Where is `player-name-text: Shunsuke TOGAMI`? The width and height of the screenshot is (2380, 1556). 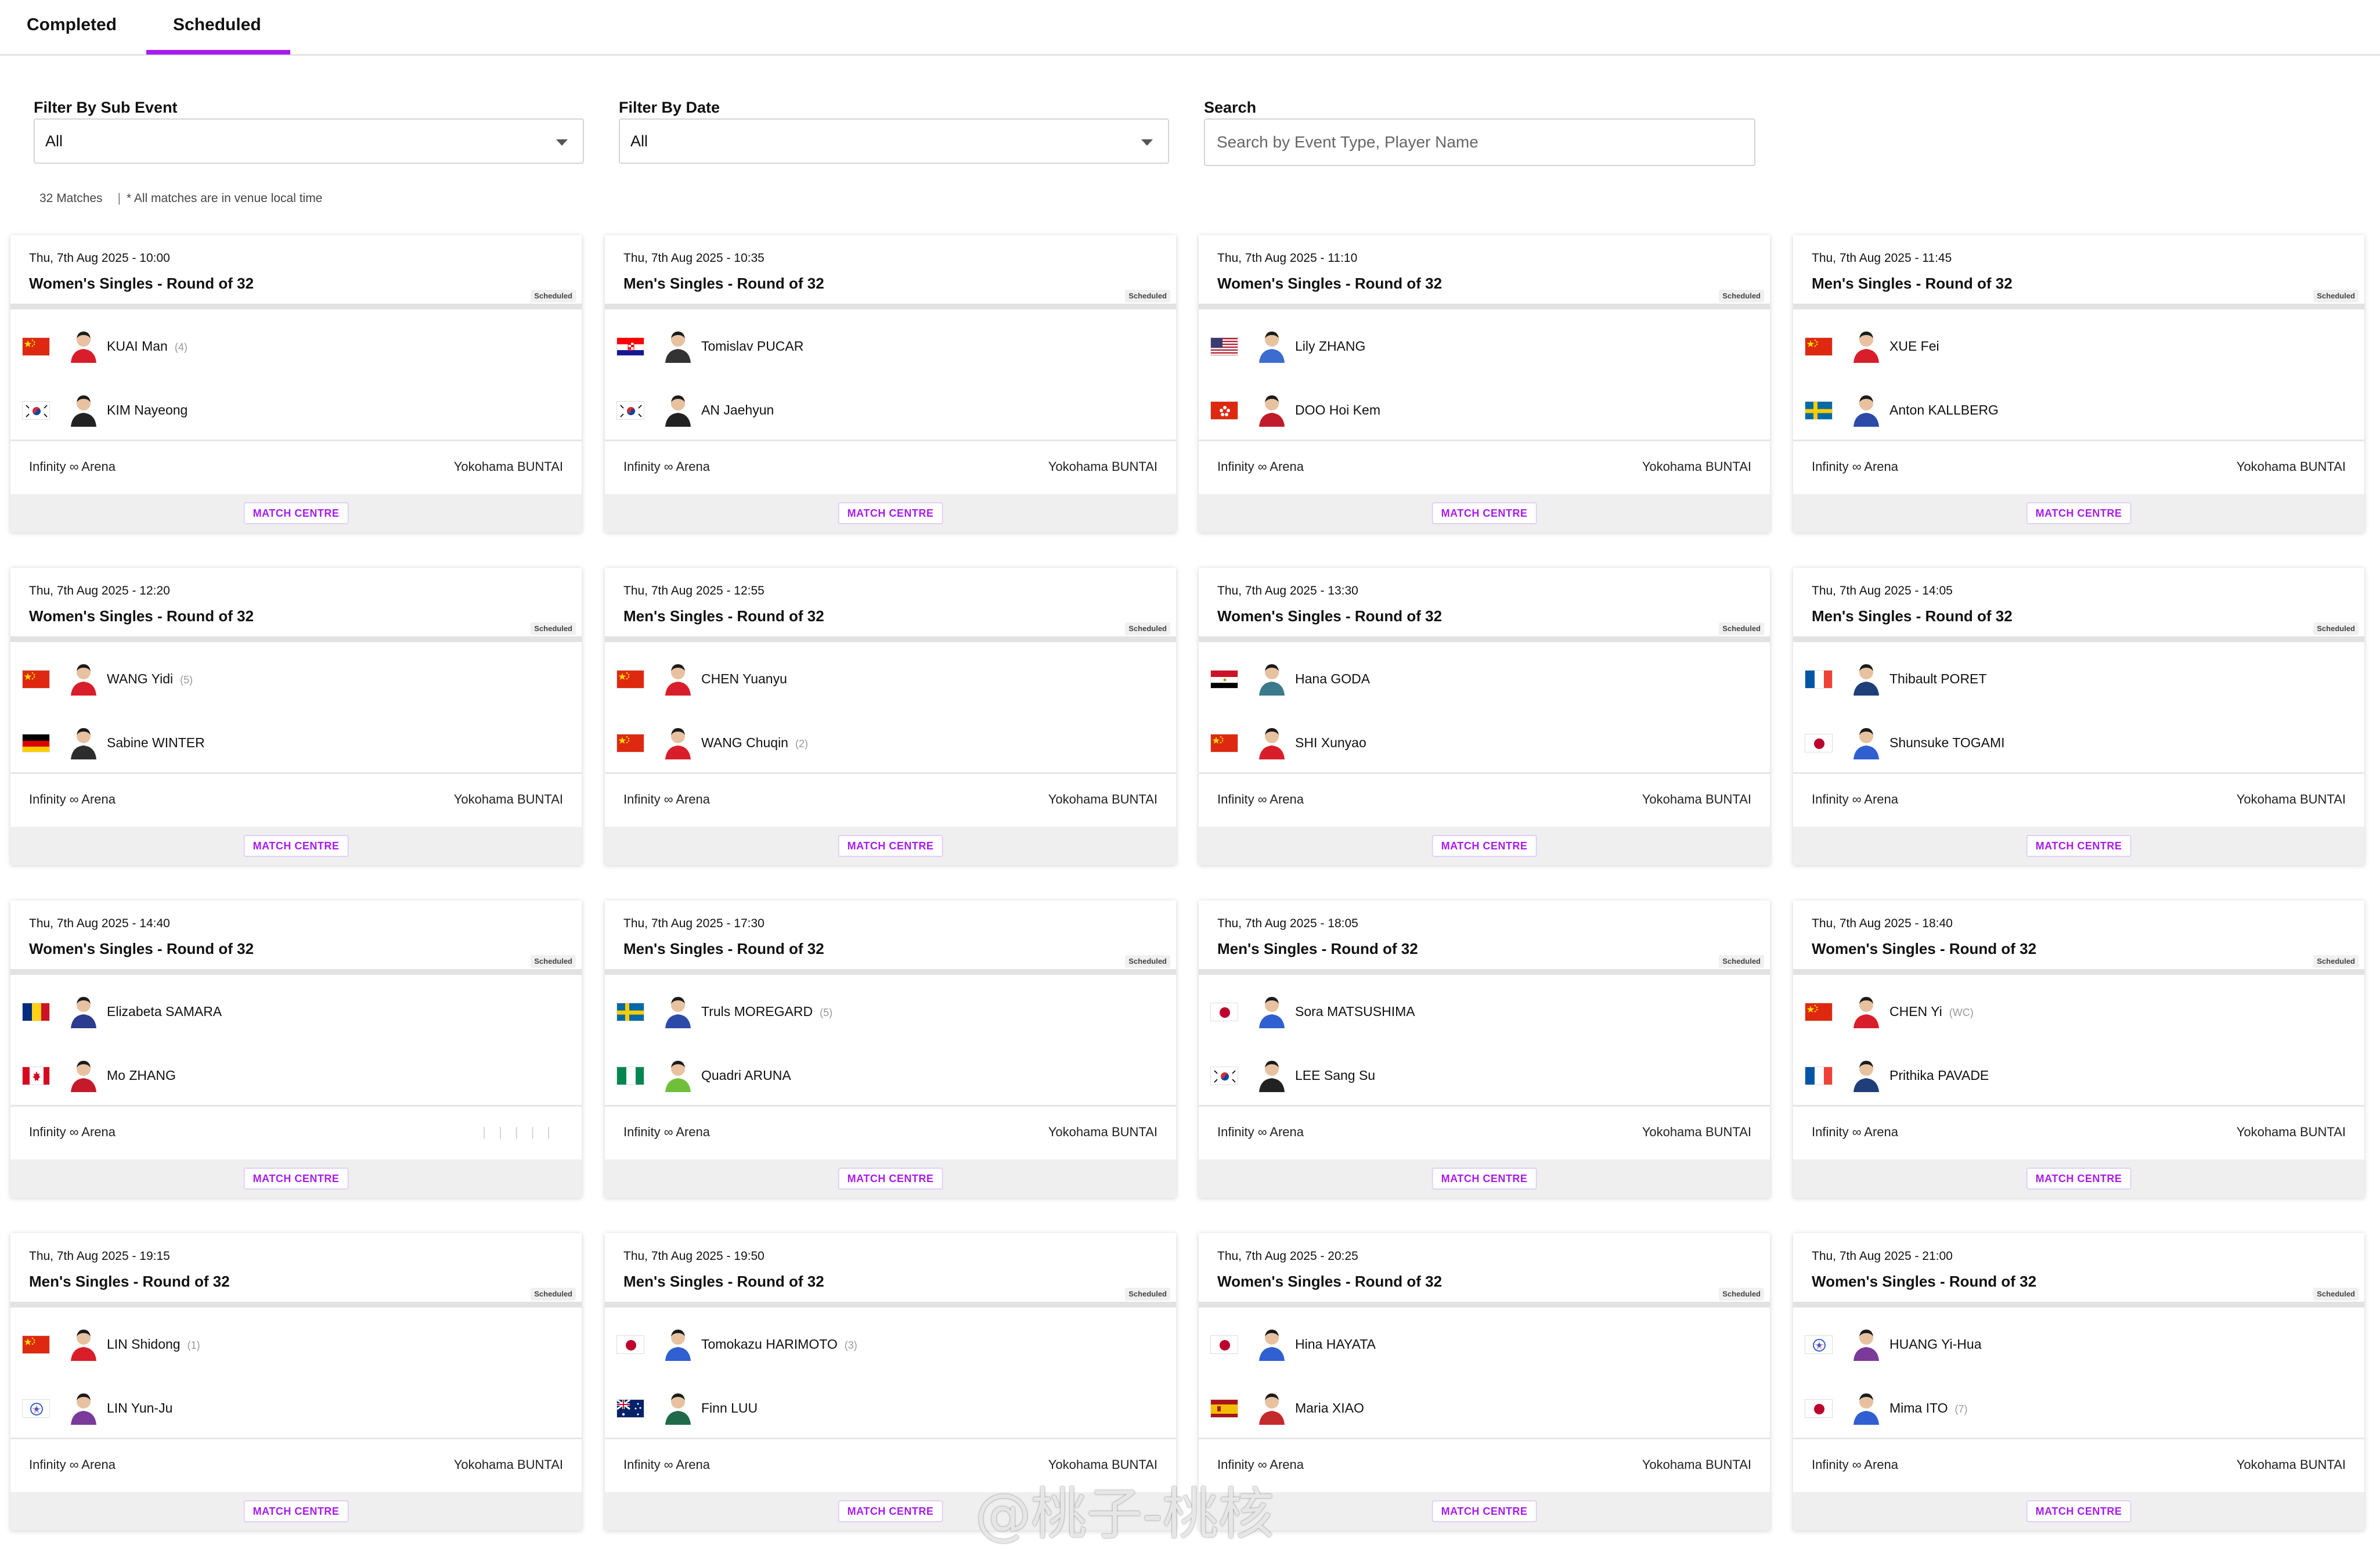
player-name-text: Shunsuke TOGAMI is located at coordinates (1947, 742).